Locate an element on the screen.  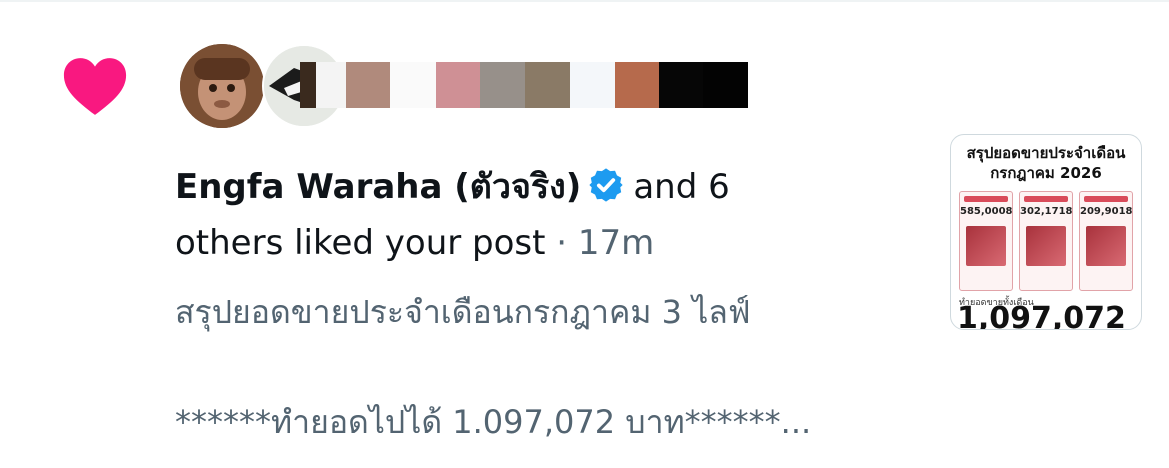
notification-action-line: others liked your post · 17m is located at coordinates (414, 243).